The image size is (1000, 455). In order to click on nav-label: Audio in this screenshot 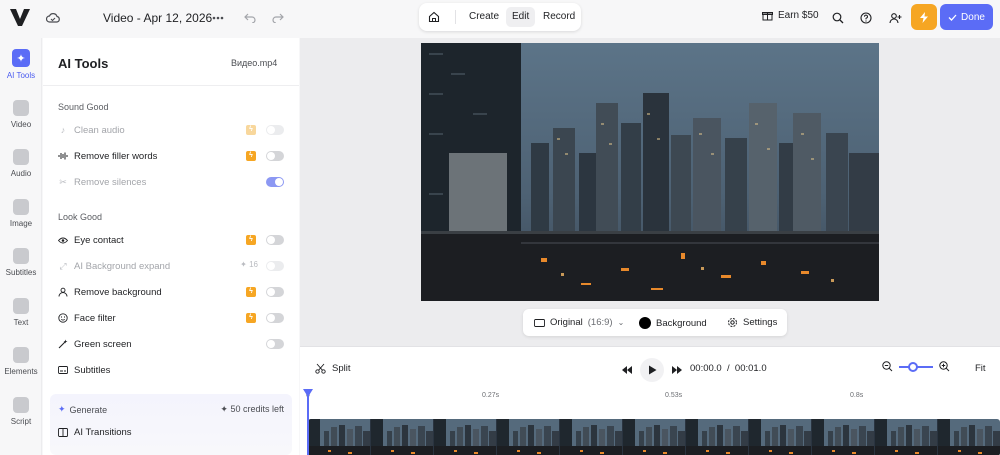, I will do `click(21, 173)`.